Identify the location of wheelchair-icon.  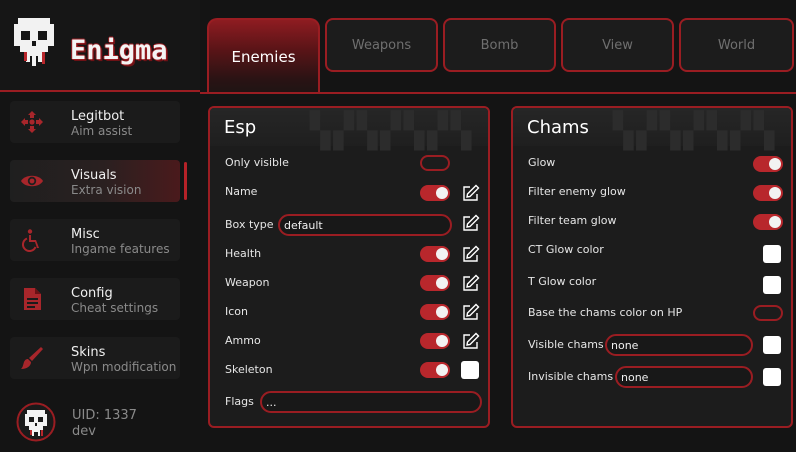
(30, 240).